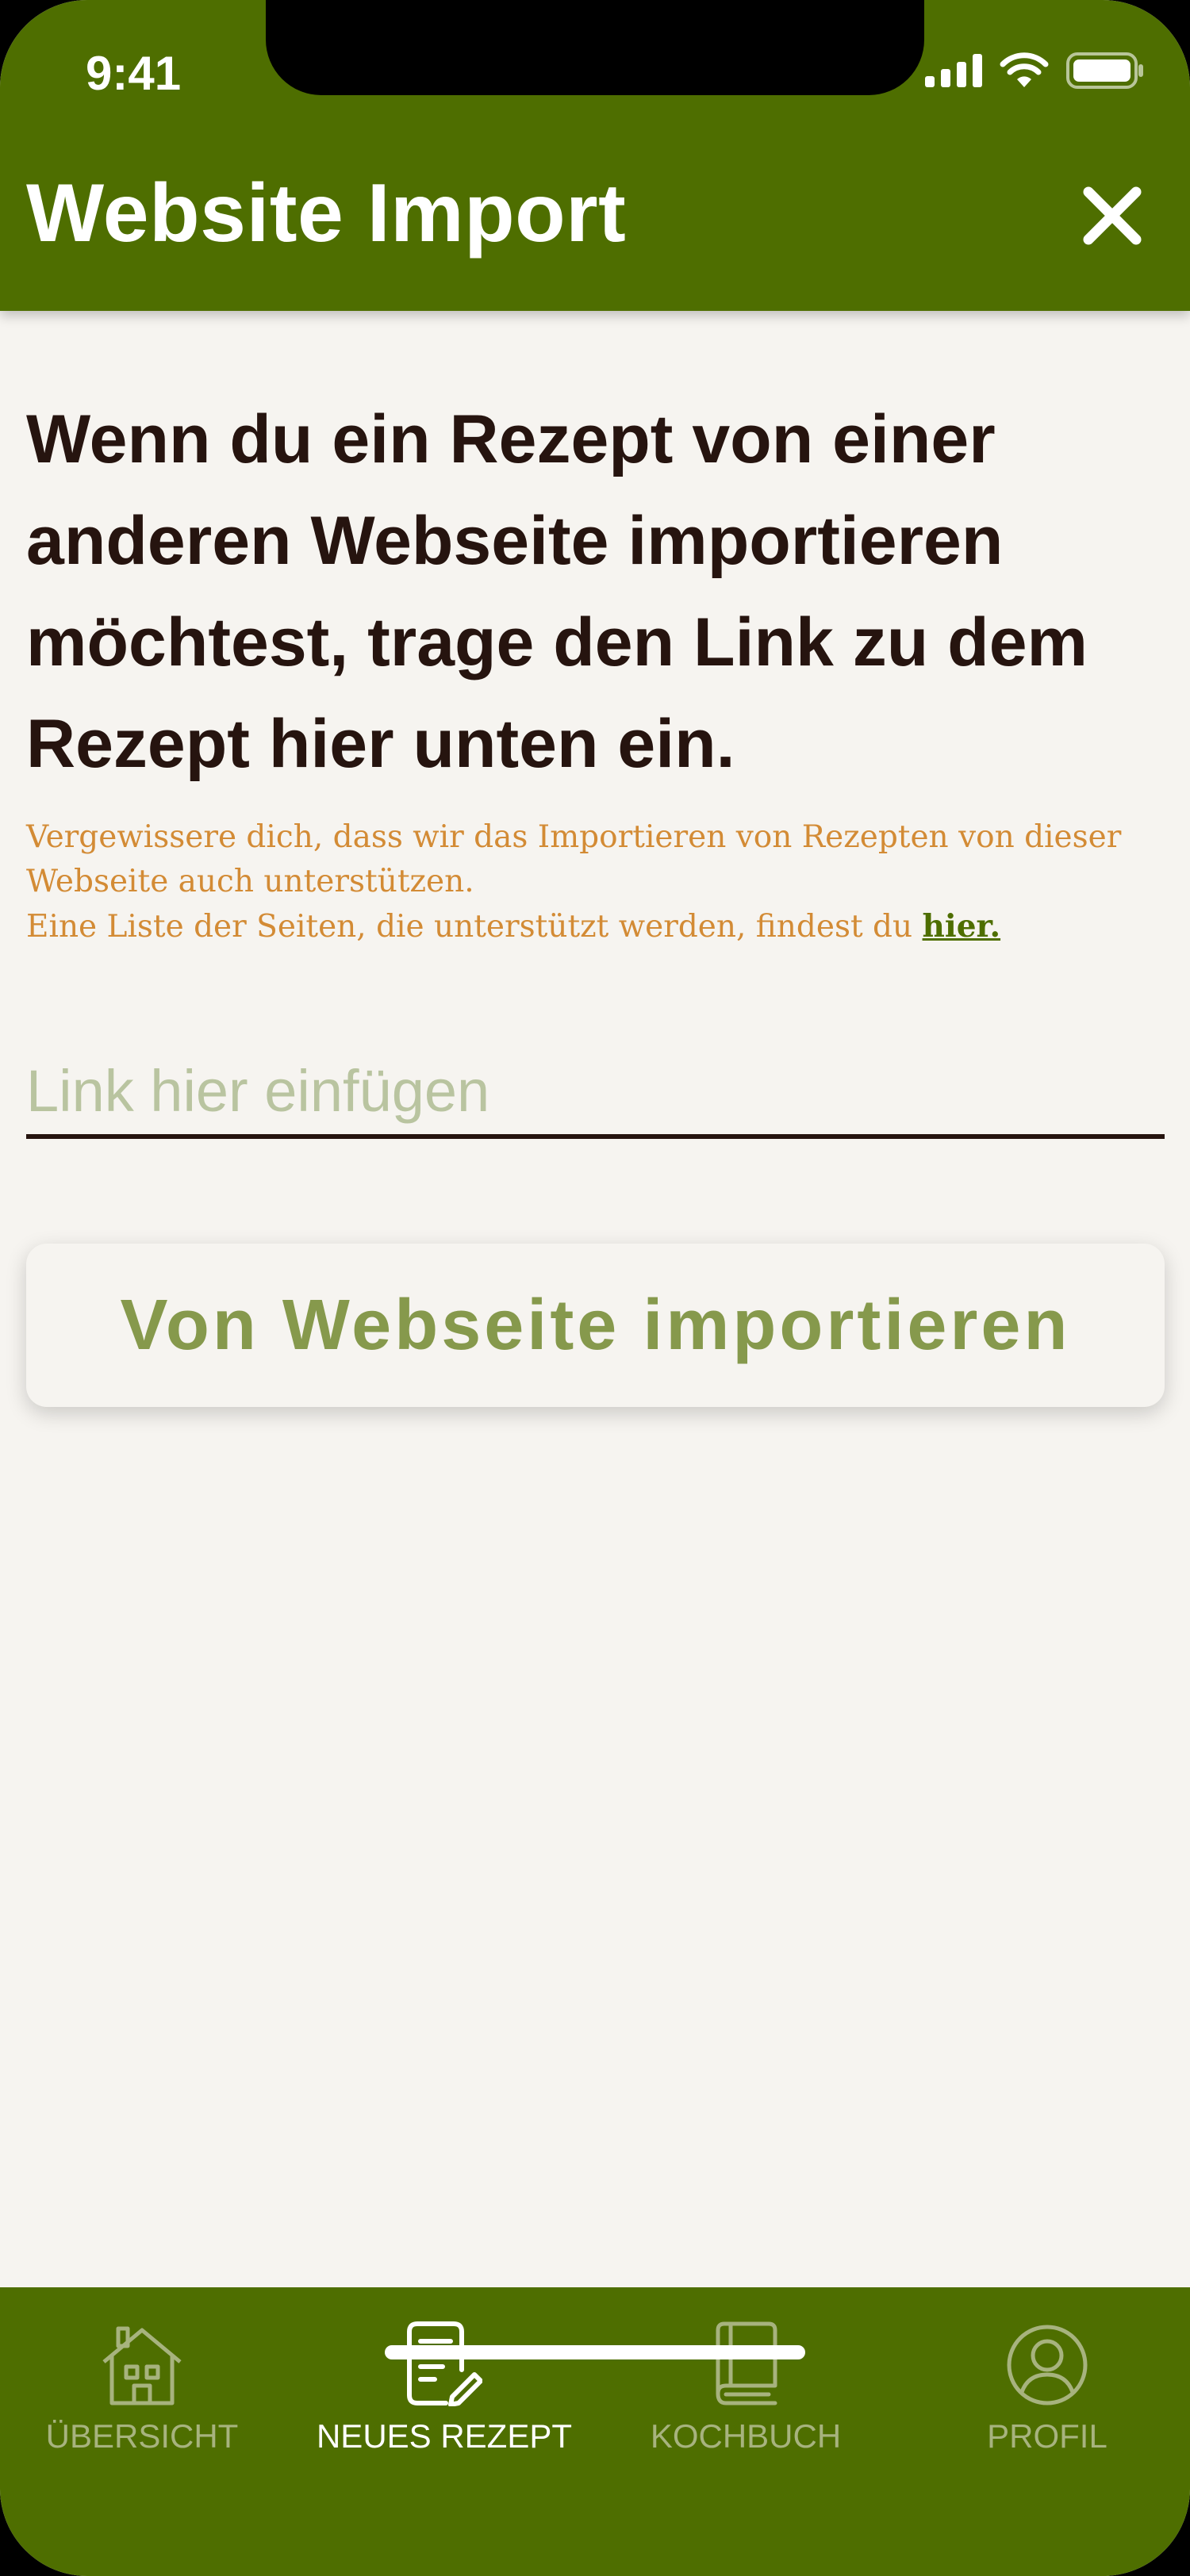 The image size is (1190, 2576). I want to click on nav-label-kochbuch: KOCHBUCH, so click(746, 2436).